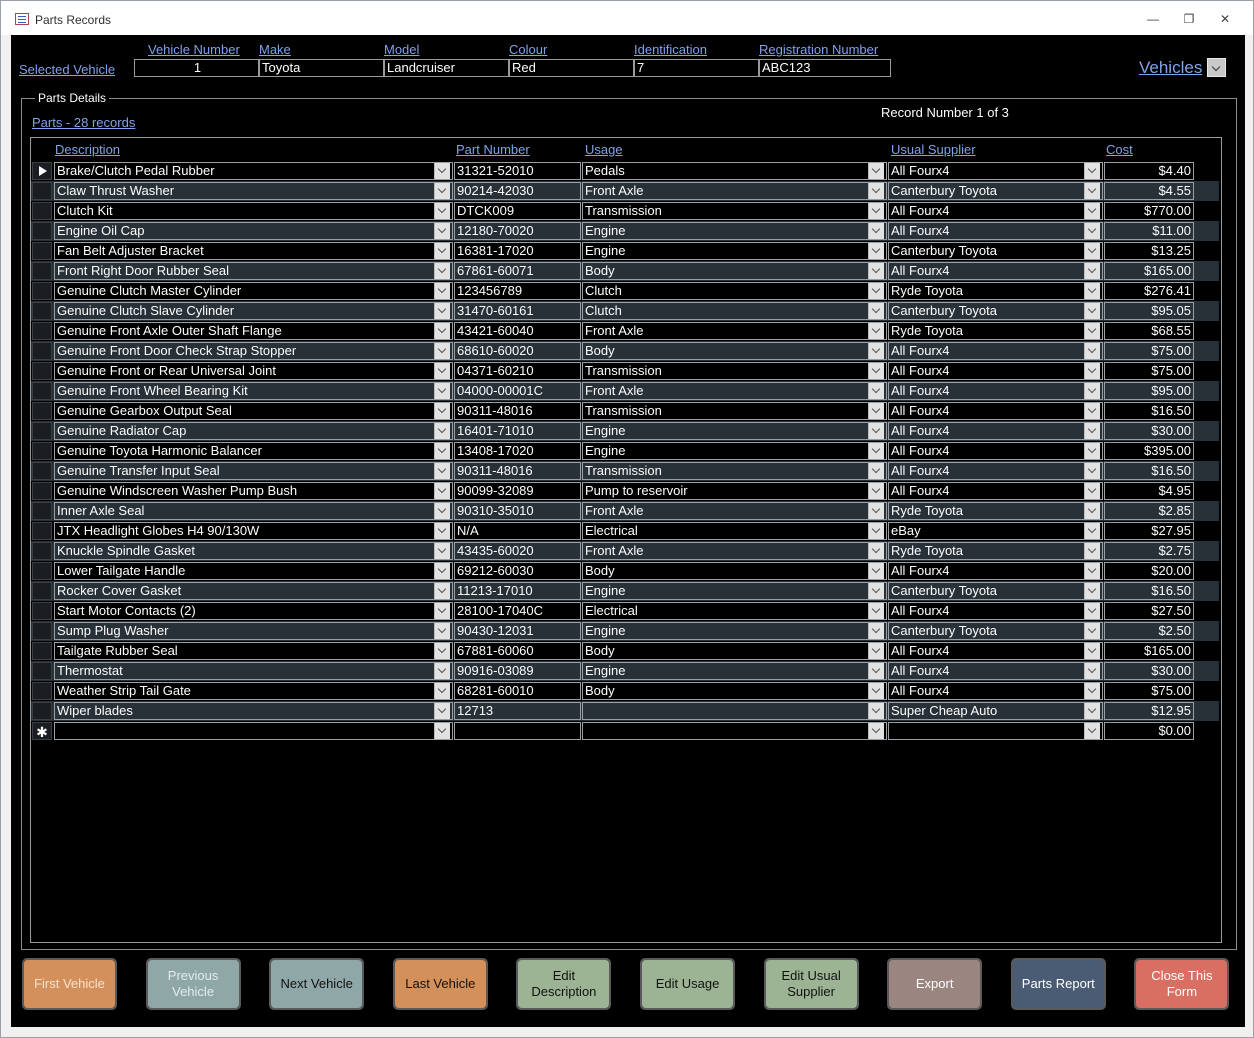 This screenshot has height=1038, width=1254. What do you see at coordinates (1149, 391) in the screenshot?
I see `cost-cell: $95.00` at bounding box center [1149, 391].